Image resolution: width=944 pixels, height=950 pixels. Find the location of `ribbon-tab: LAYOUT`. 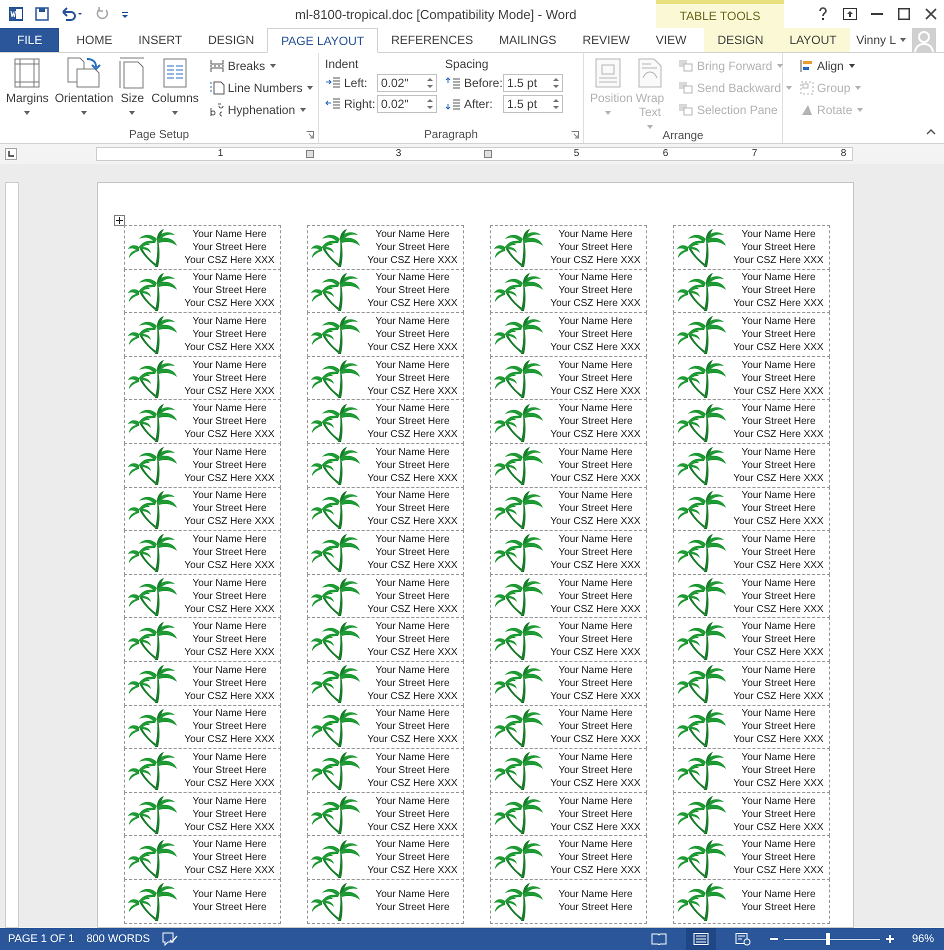

ribbon-tab: LAYOUT is located at coordinates (813, 40).